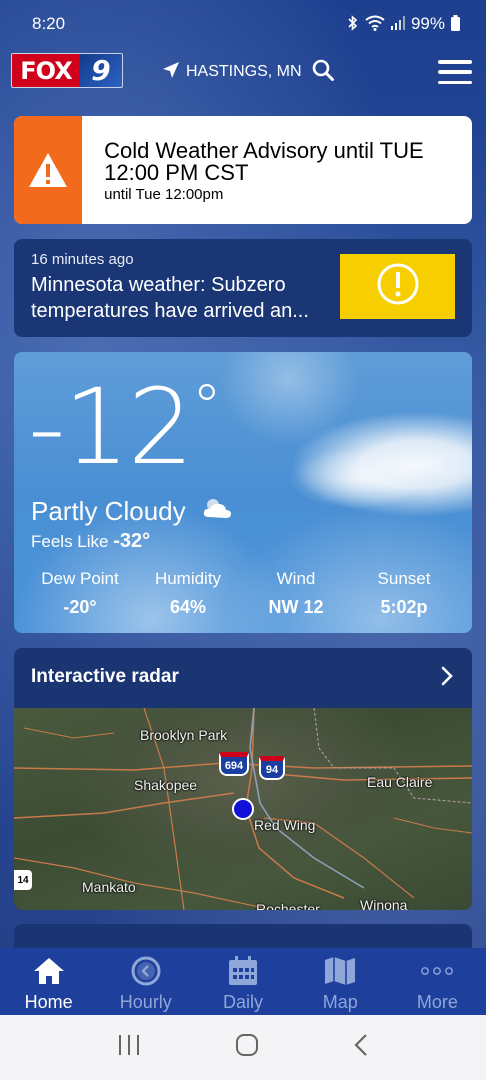 This screenshot has height=1080, width=486. What do you see at coordinates (340, 971) in the screenshot?
I see `map-icon` at bounding box center [340, 971].